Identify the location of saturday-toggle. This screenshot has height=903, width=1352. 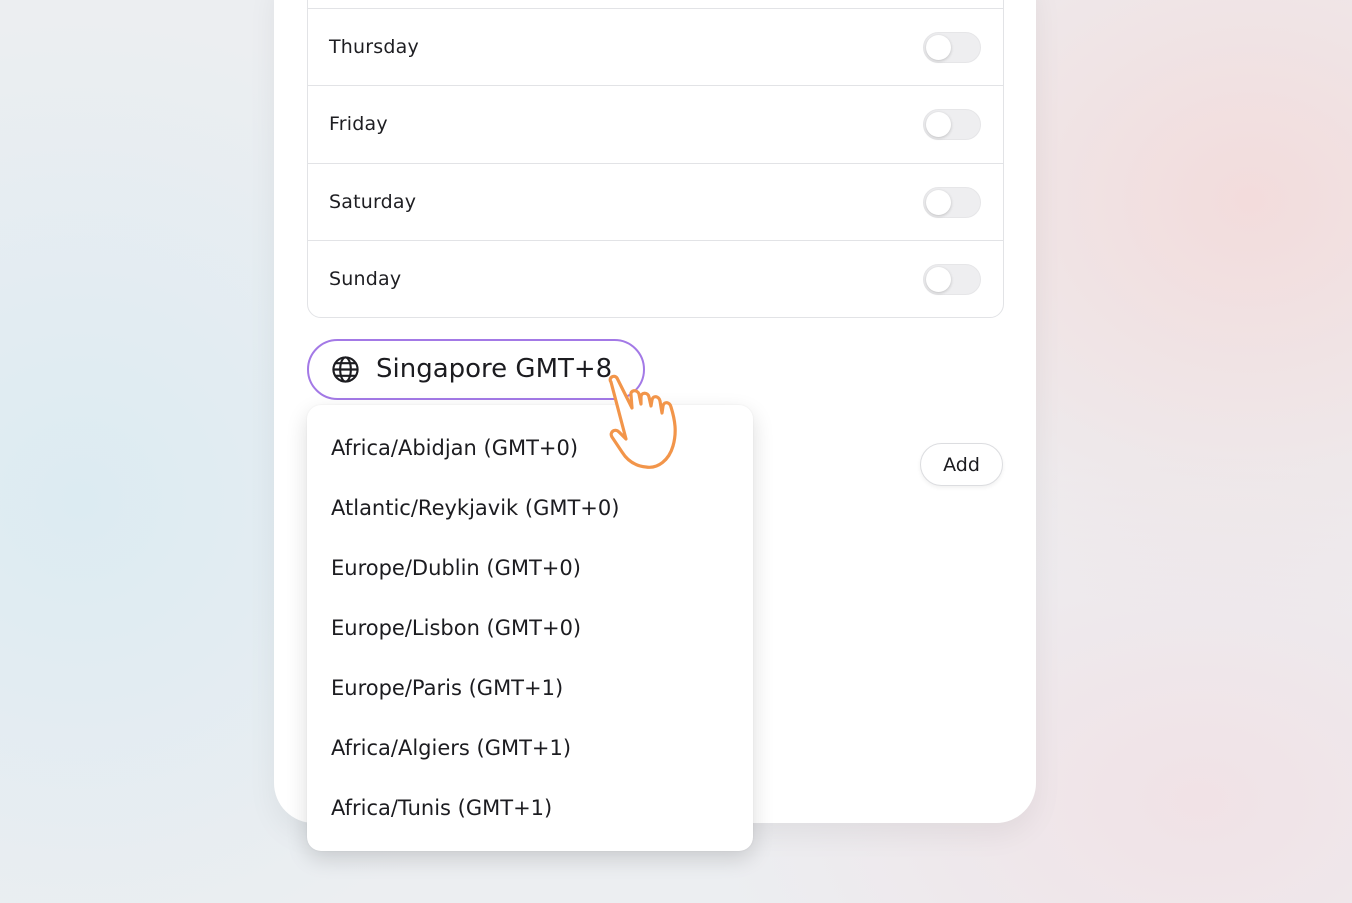
(952, 202).